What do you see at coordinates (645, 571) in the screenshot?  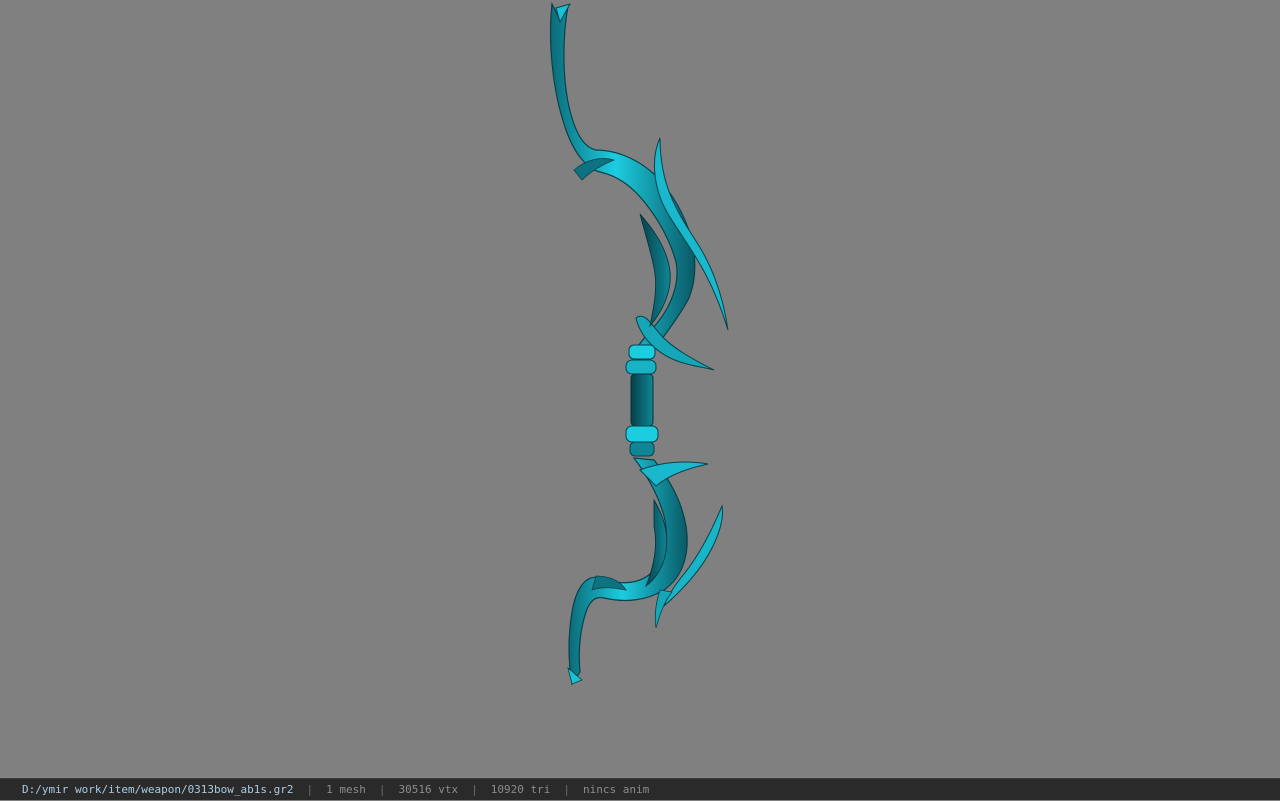 I see `bow-lower-limb` at bounding box center [645, 571].